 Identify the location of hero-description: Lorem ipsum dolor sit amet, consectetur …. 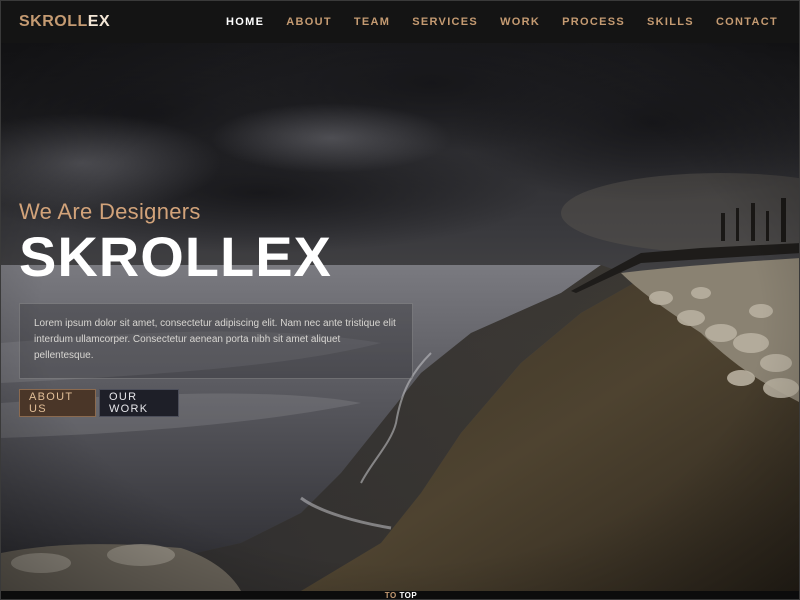
(215, 339).